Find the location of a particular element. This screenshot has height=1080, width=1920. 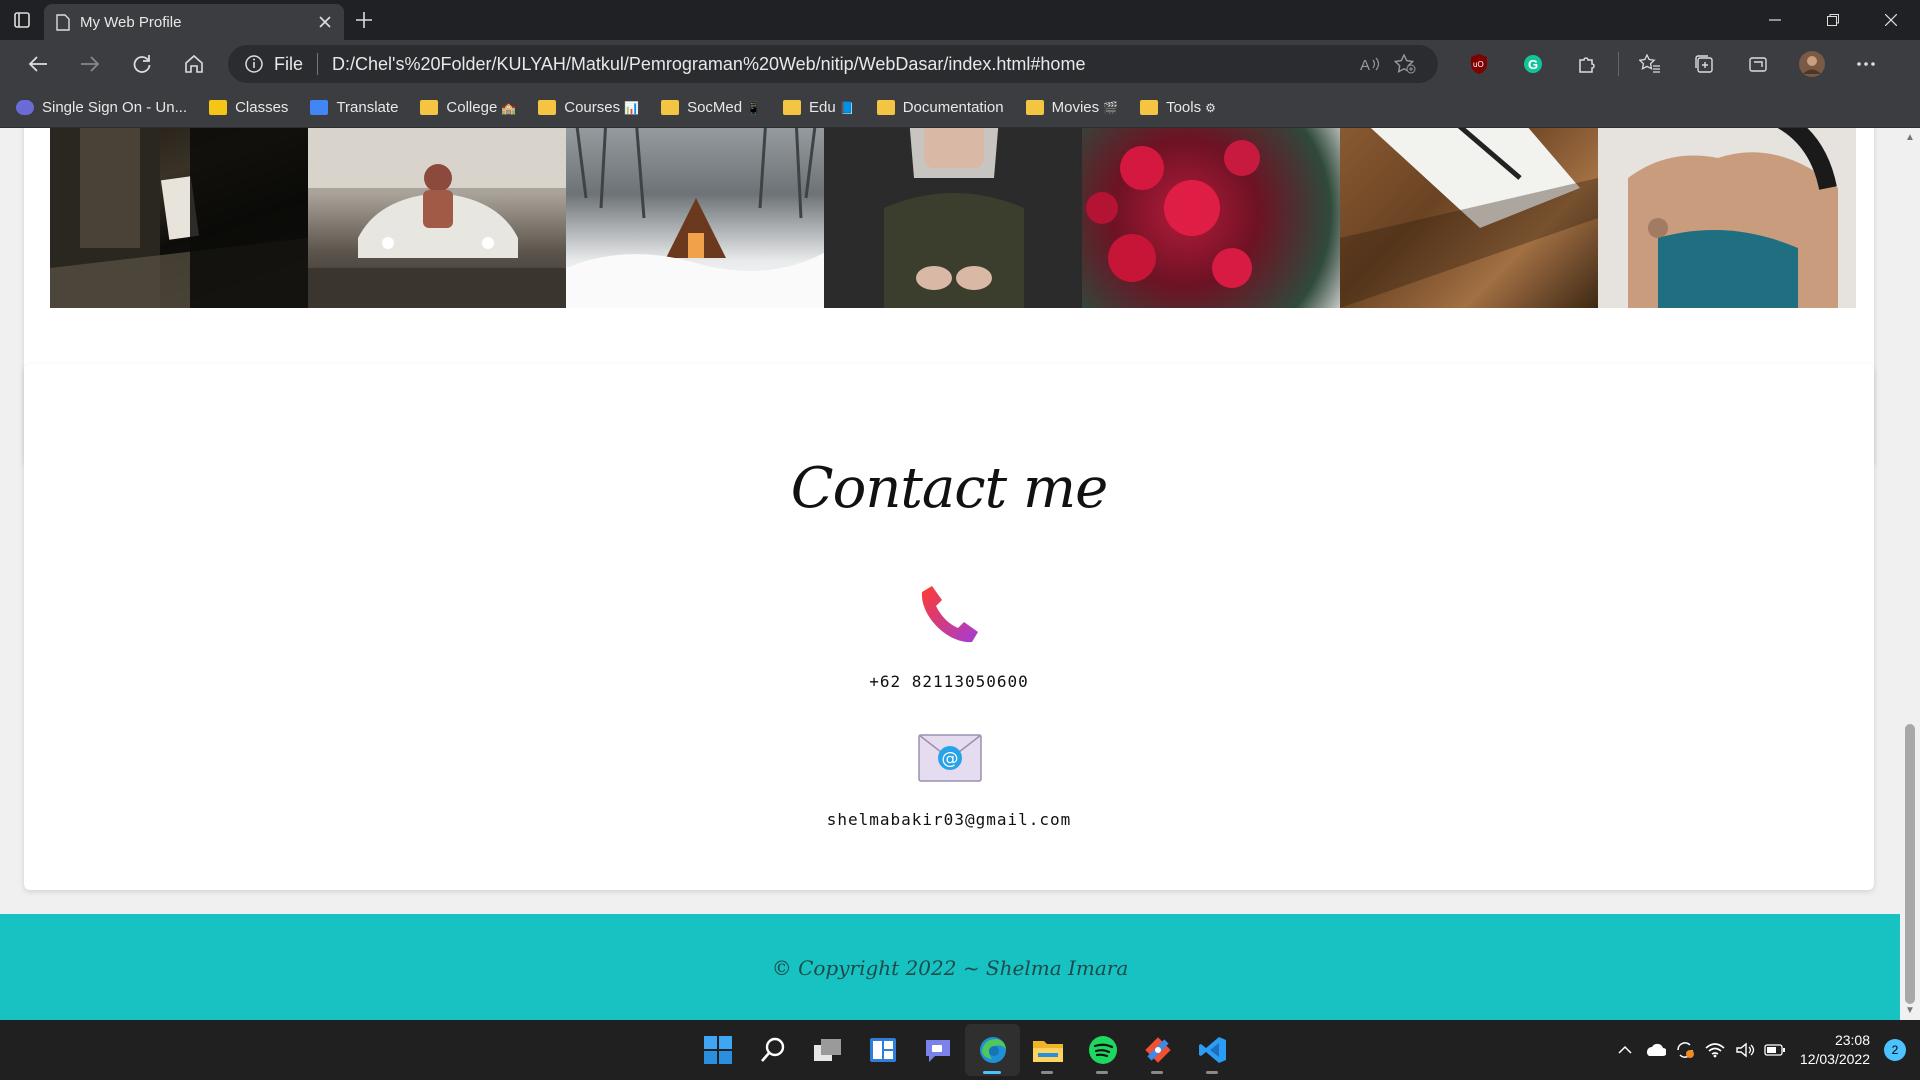

browser-tab: My Web Profile is located at coordinates (194, 22).